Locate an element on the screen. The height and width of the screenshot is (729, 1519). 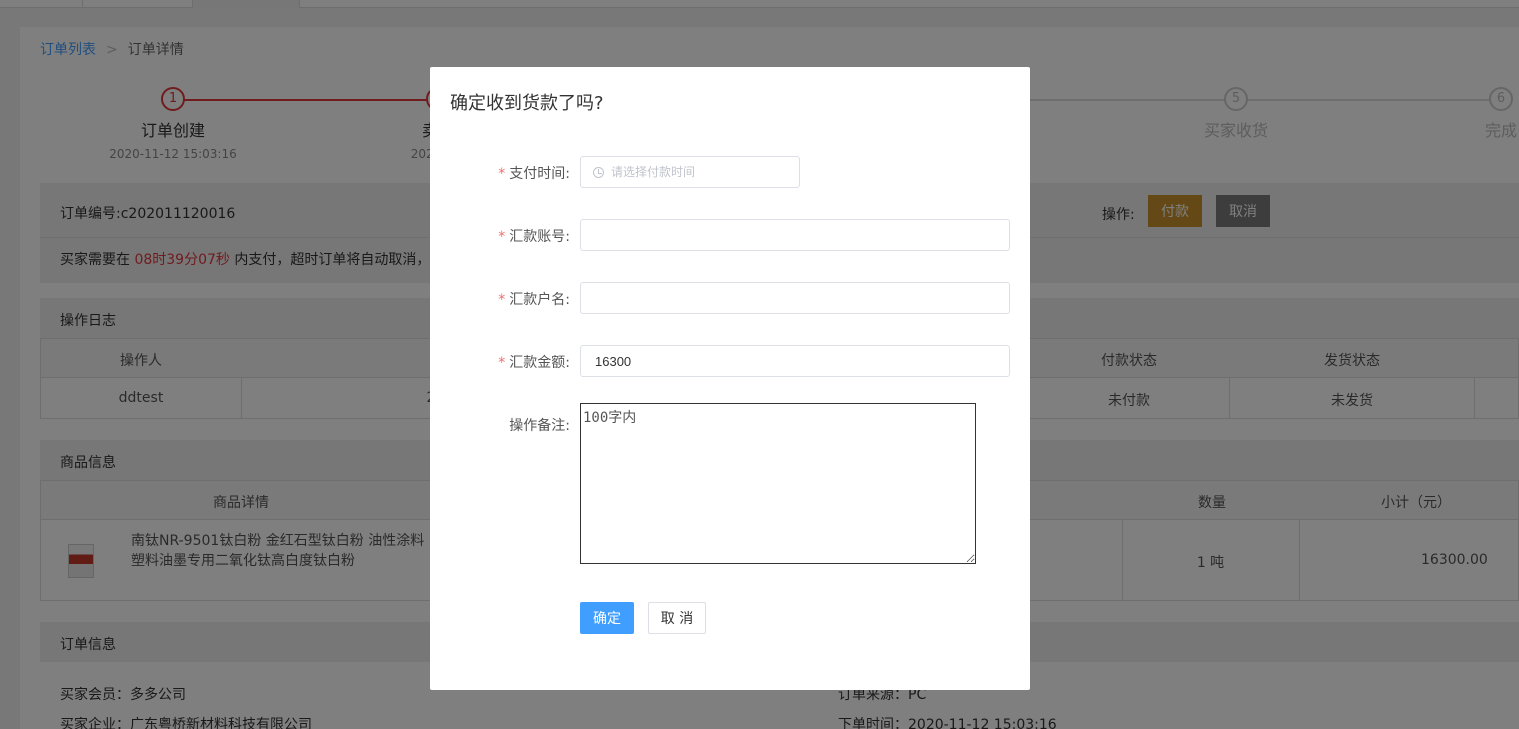
clock-icon is located at coordinates (598, 172).